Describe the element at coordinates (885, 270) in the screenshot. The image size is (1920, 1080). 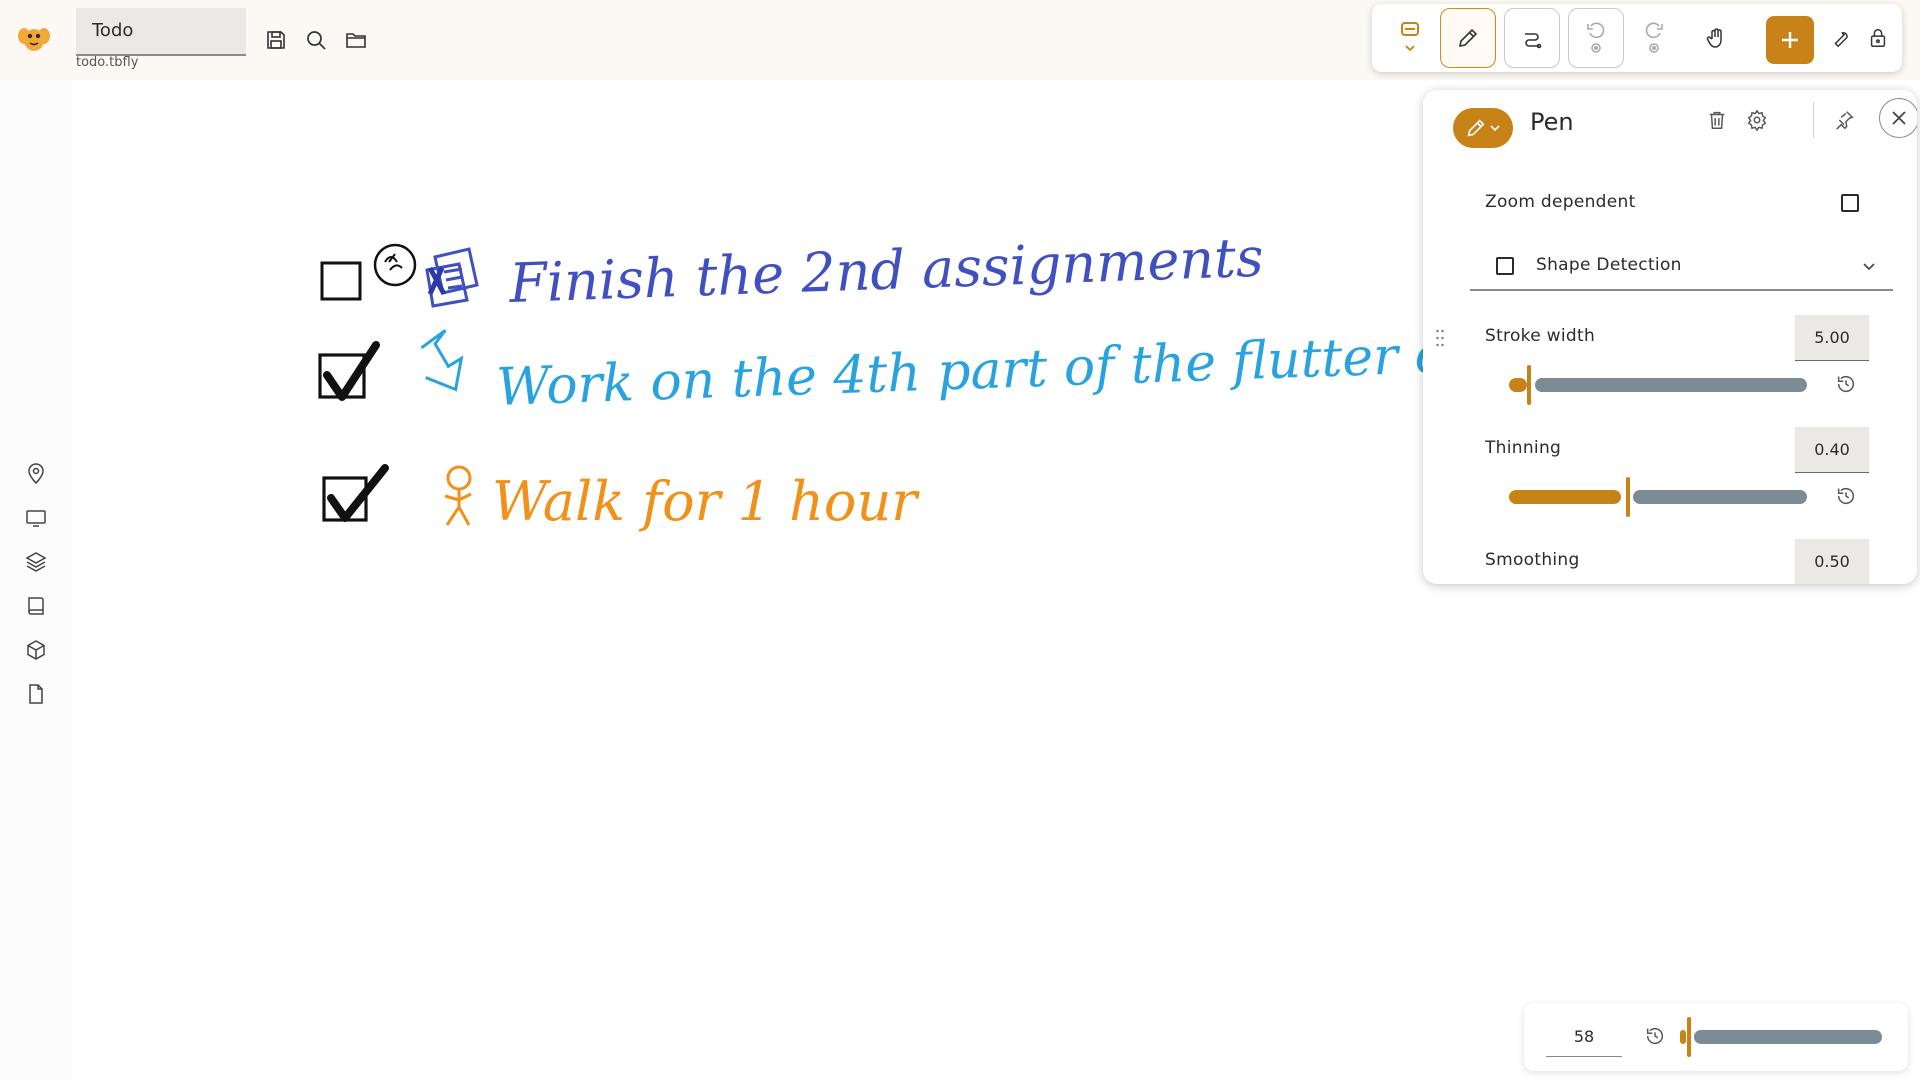
I see `handwritten-text-1: Finish the 2nd assignments` at that location.